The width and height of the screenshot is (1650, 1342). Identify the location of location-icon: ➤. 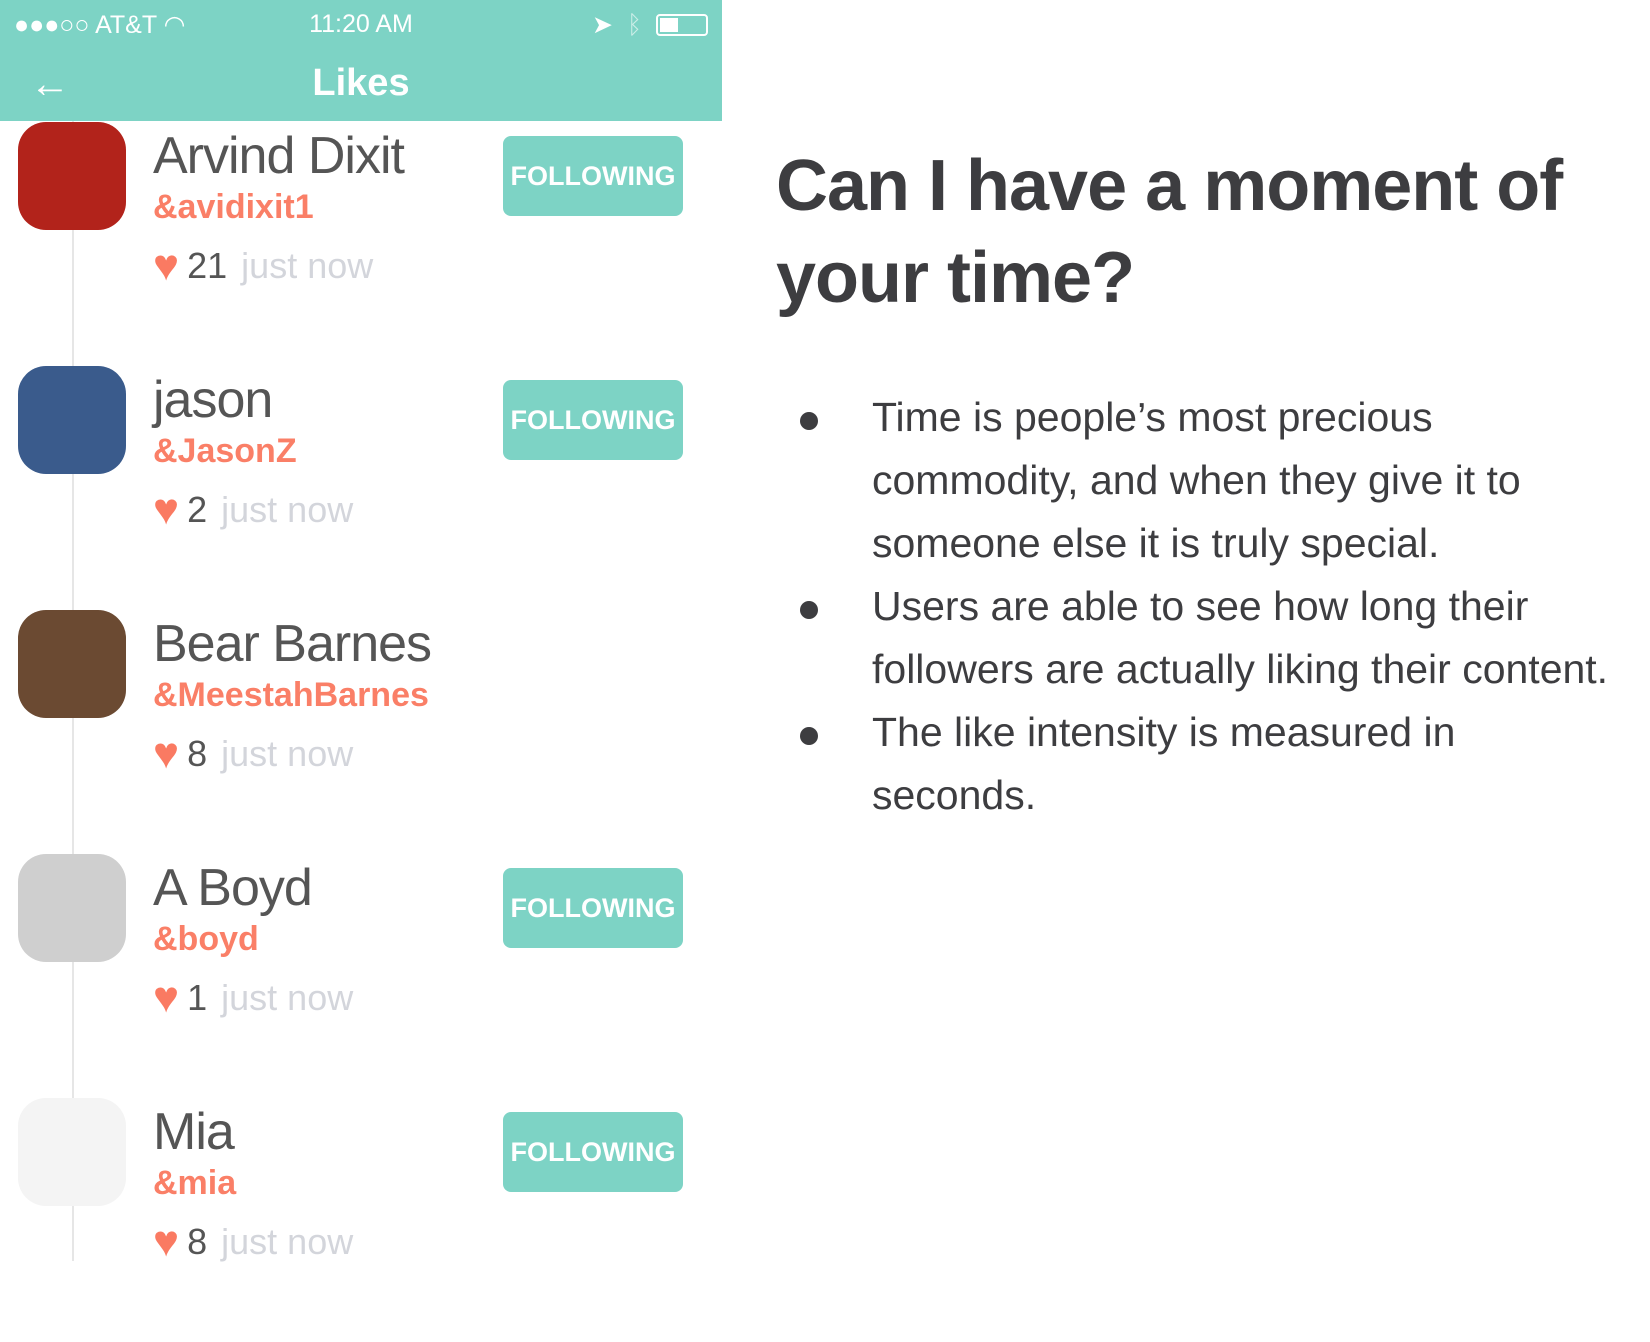
(602, 25).